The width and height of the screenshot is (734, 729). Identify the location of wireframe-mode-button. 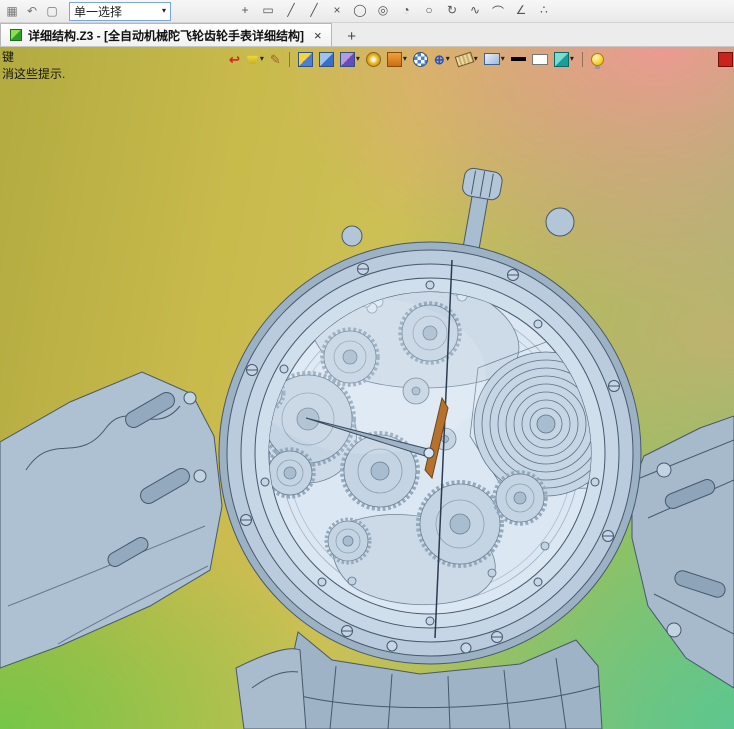
(326, 59).